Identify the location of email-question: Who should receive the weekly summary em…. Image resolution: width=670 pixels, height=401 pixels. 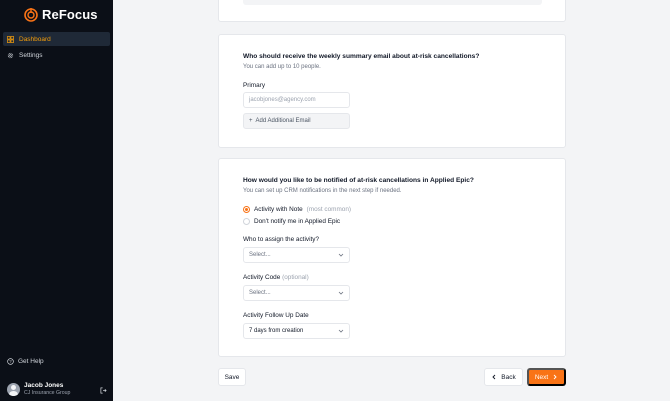
(361, 56).